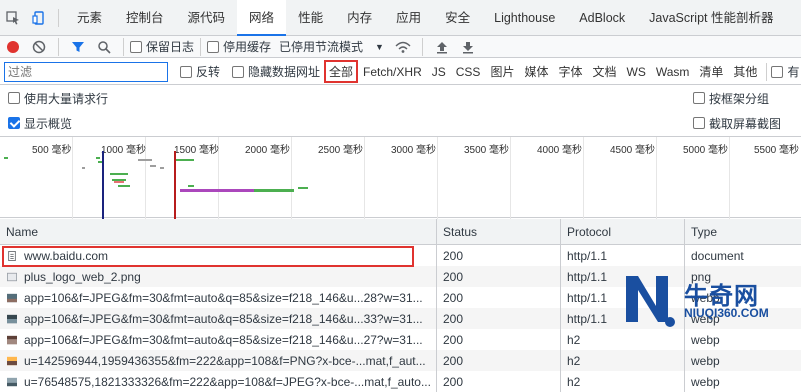 The height and width of the screenshot is (392, 801). What do you see at coordinates (207, 18) in the screenshot?
I see `tab-sources: 源代码` at bounding box center [207, 18].